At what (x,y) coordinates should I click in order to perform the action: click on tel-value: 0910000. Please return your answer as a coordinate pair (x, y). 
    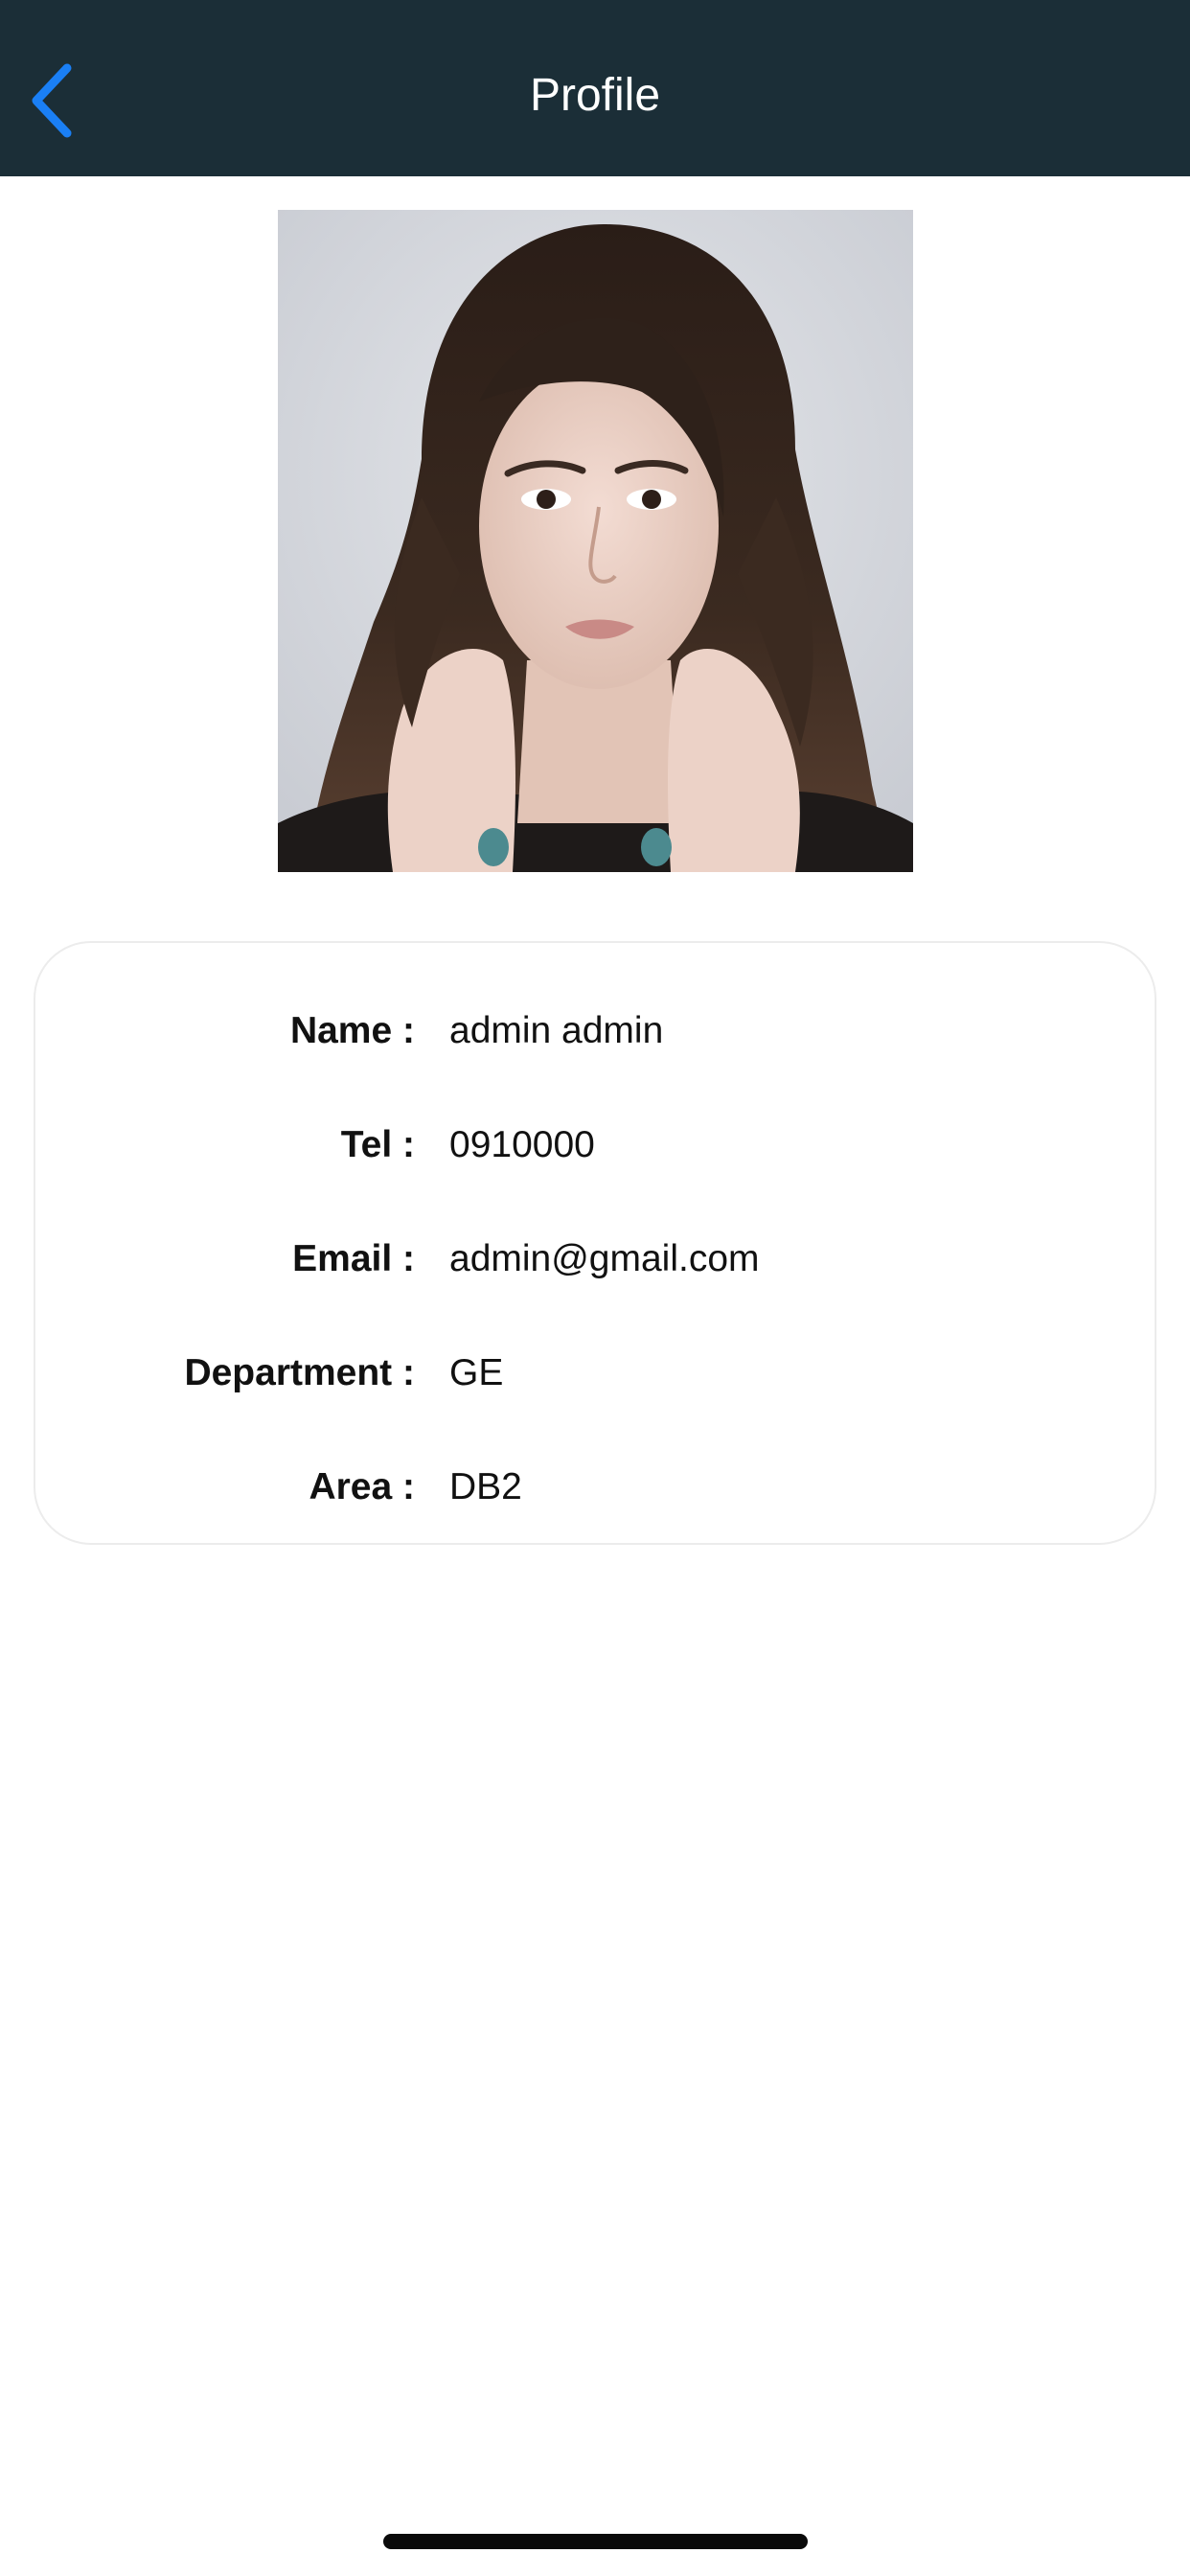
    Looking at the image, I should click on (522, 1144).